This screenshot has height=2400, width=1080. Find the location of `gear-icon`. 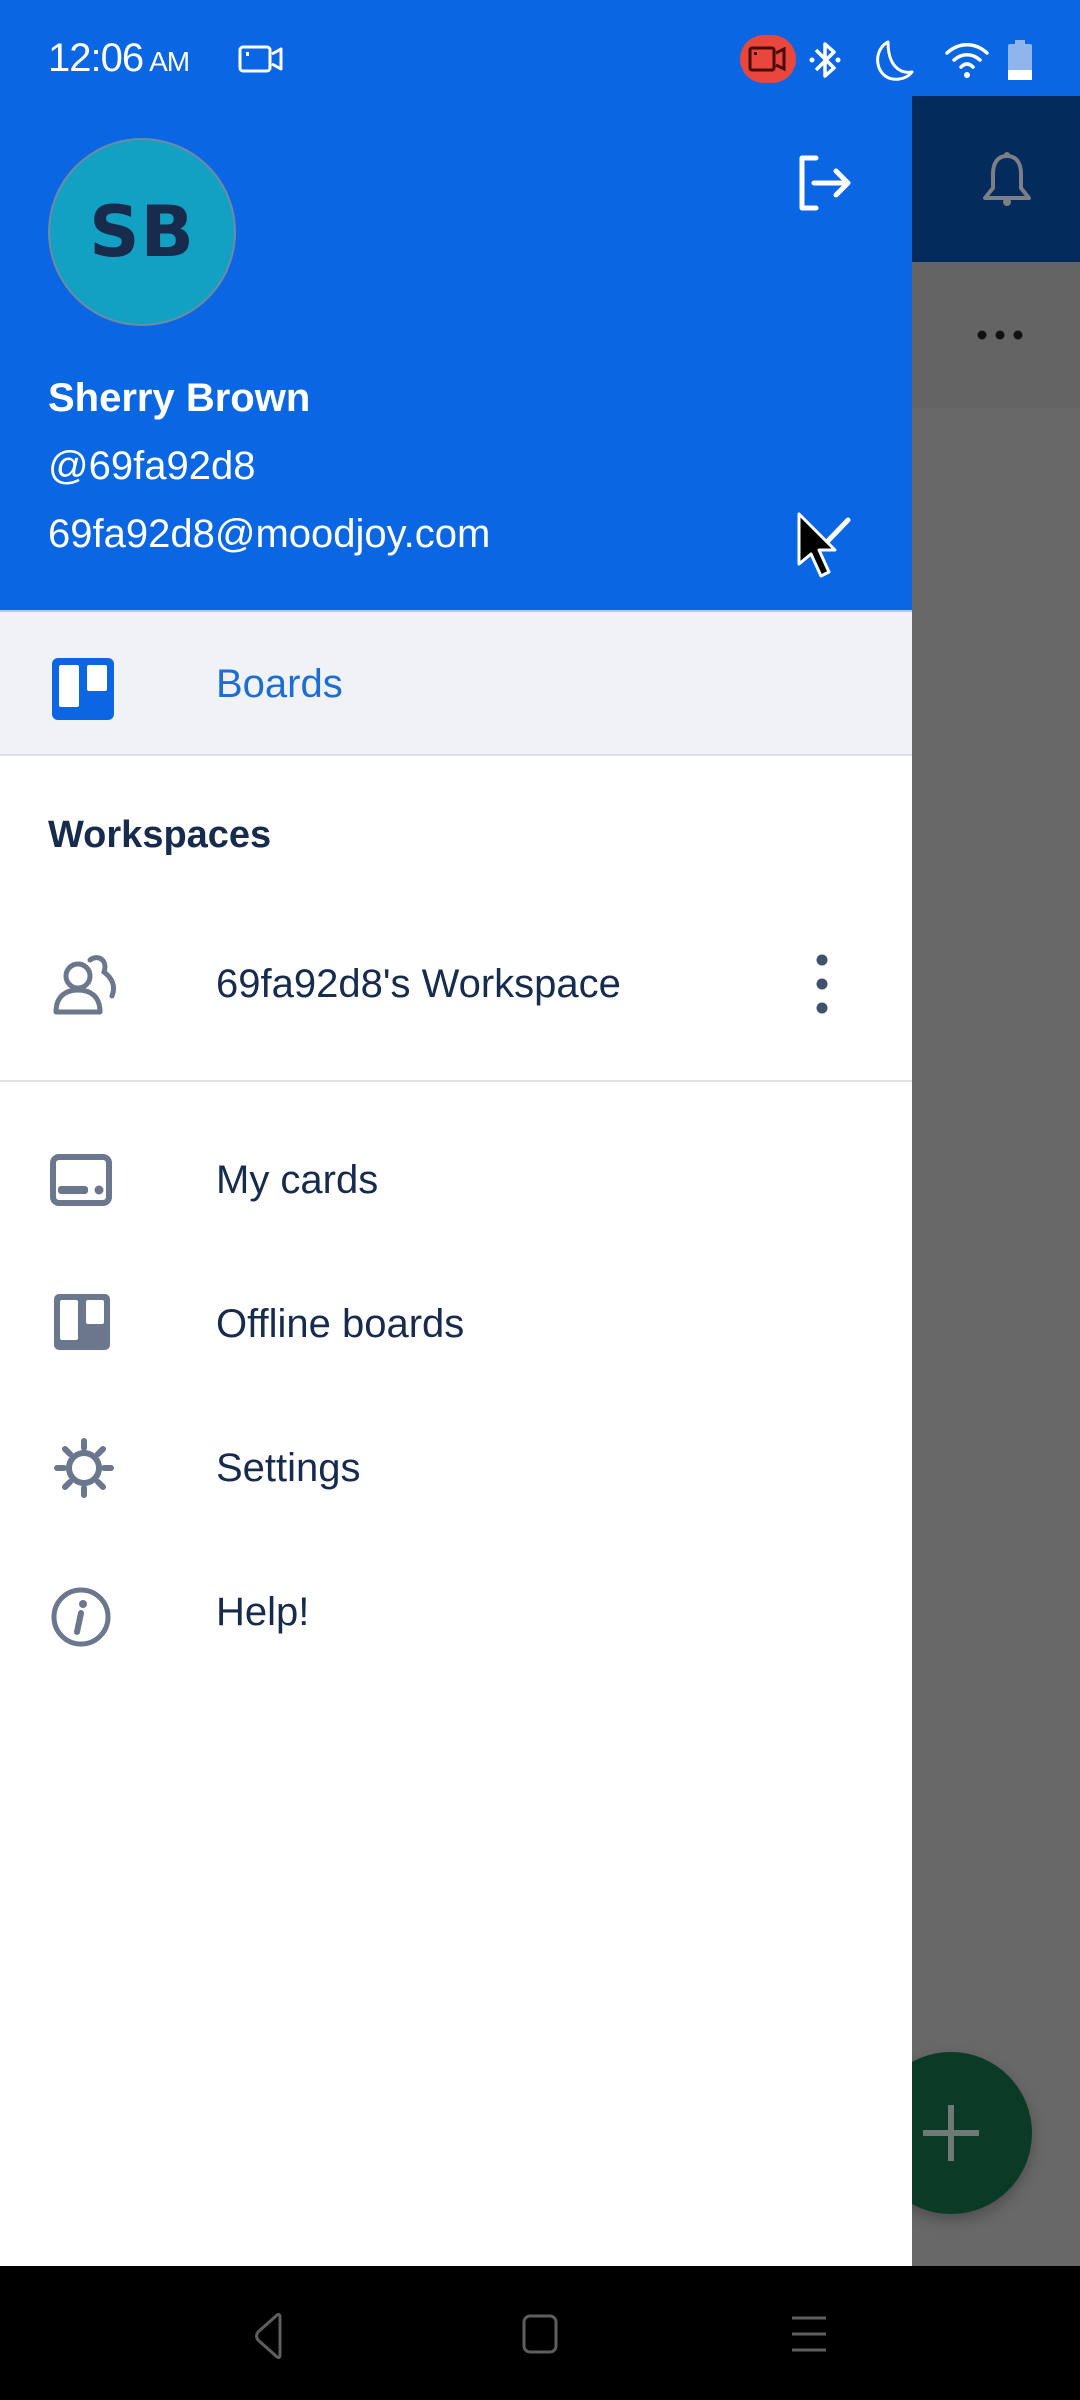

gear-icon is located at coordinates (84, 1468).